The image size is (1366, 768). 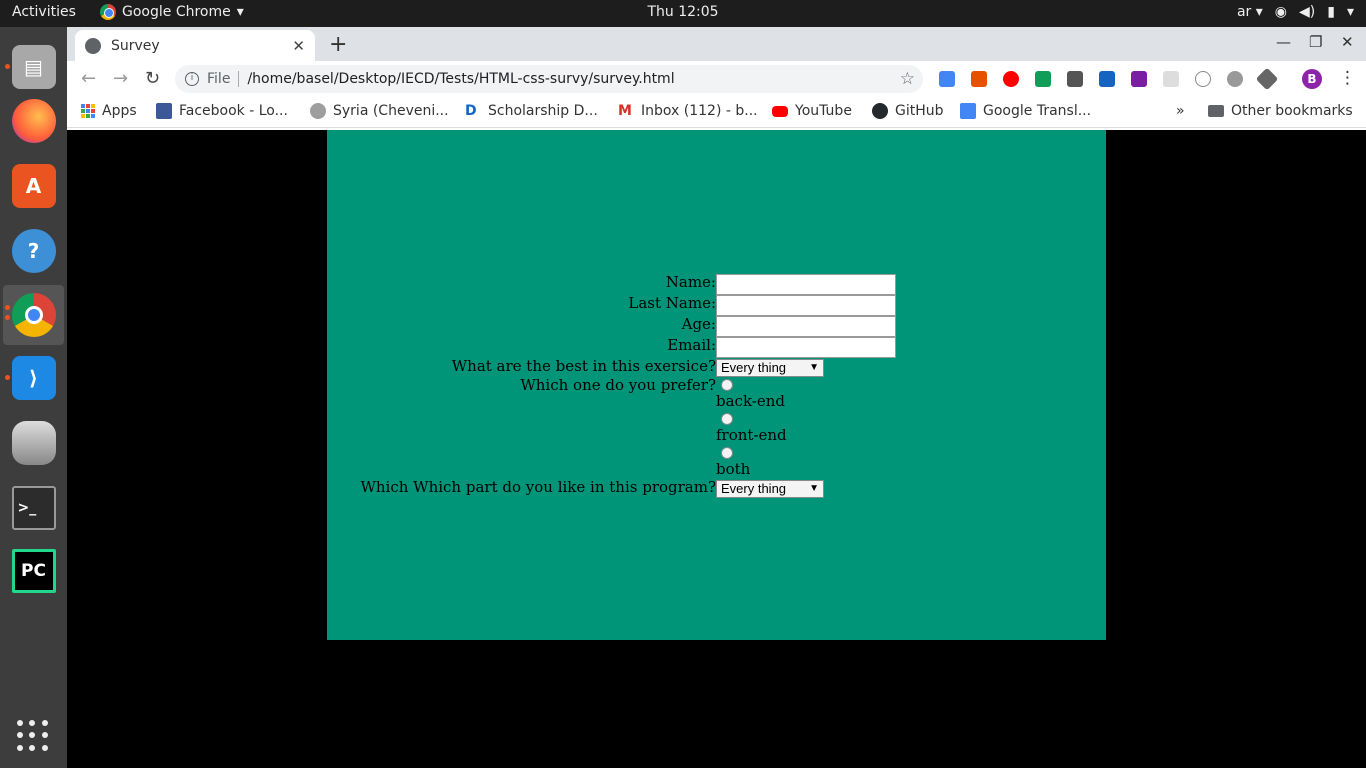 I want to click on close-icon: ✕, so click(x=298, y=46).